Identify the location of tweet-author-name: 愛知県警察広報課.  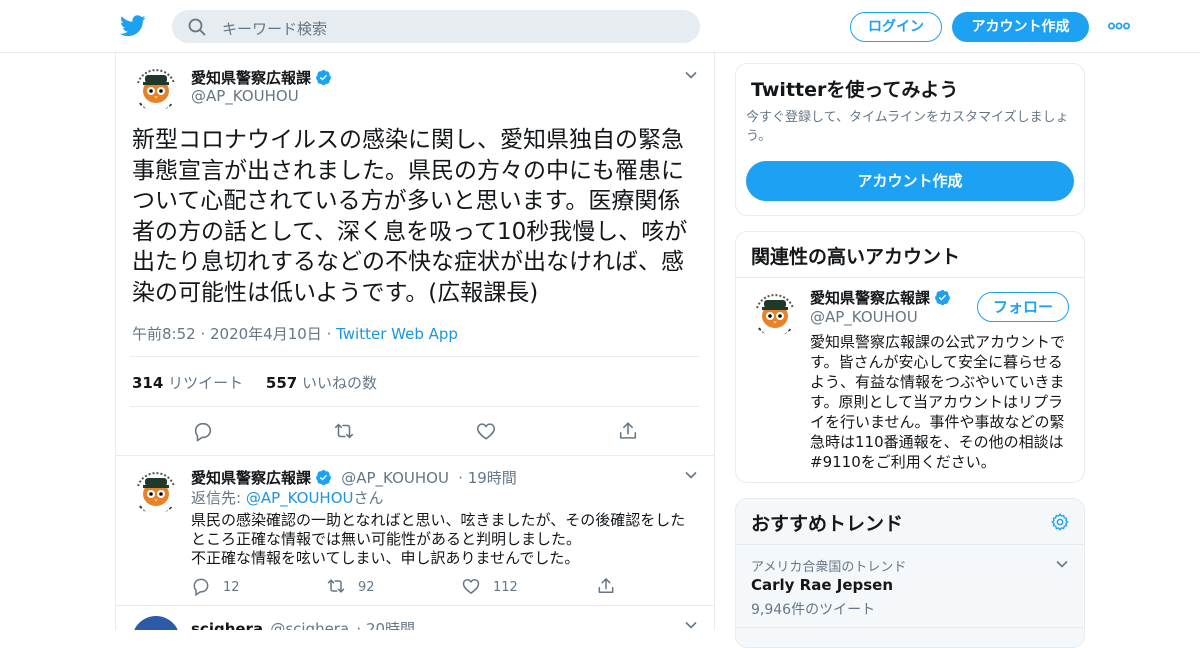
(261, 77).